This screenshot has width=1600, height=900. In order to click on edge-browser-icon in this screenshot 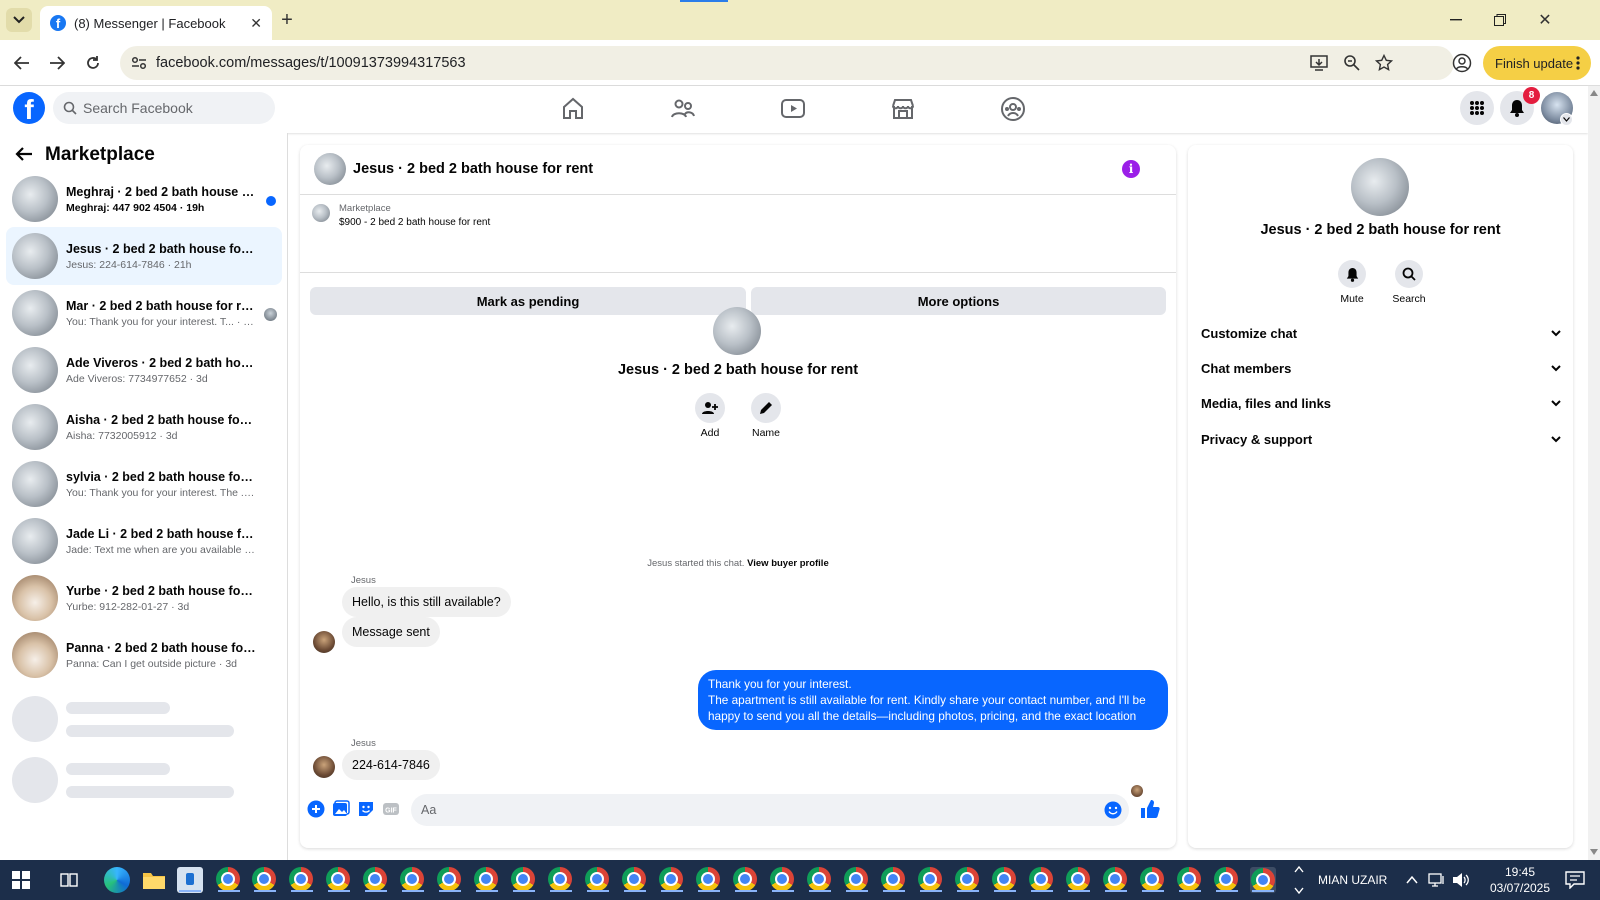, I will do `click(117, 880)`.